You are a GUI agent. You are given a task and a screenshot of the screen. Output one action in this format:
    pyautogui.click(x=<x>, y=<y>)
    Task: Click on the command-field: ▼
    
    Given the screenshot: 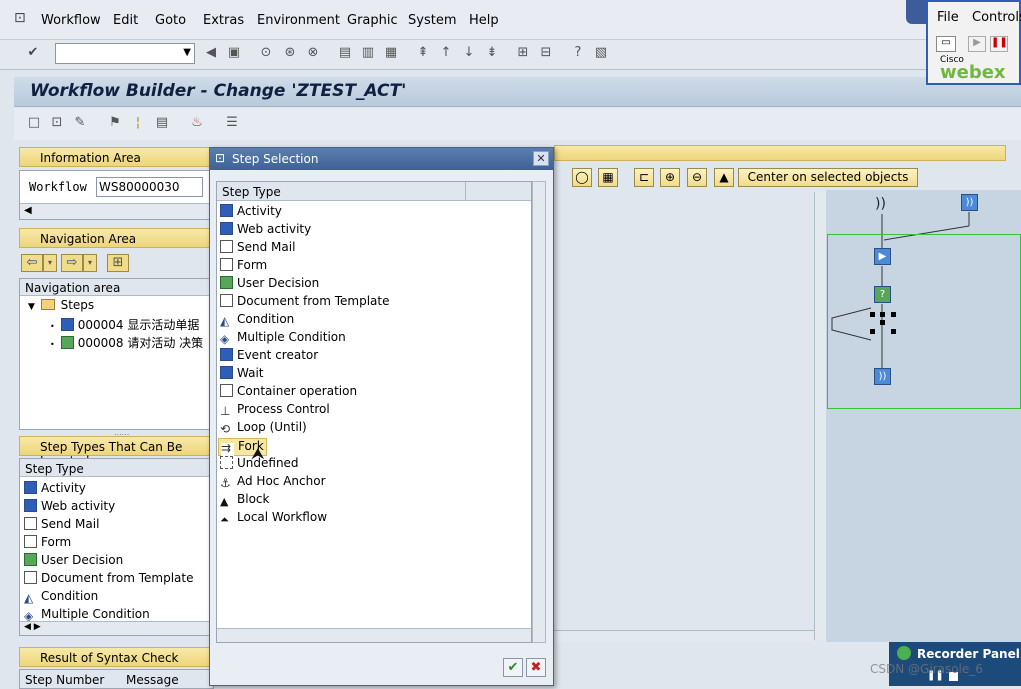 What is the action you would take?
    pyautogui.click(x=125, y=53)
    